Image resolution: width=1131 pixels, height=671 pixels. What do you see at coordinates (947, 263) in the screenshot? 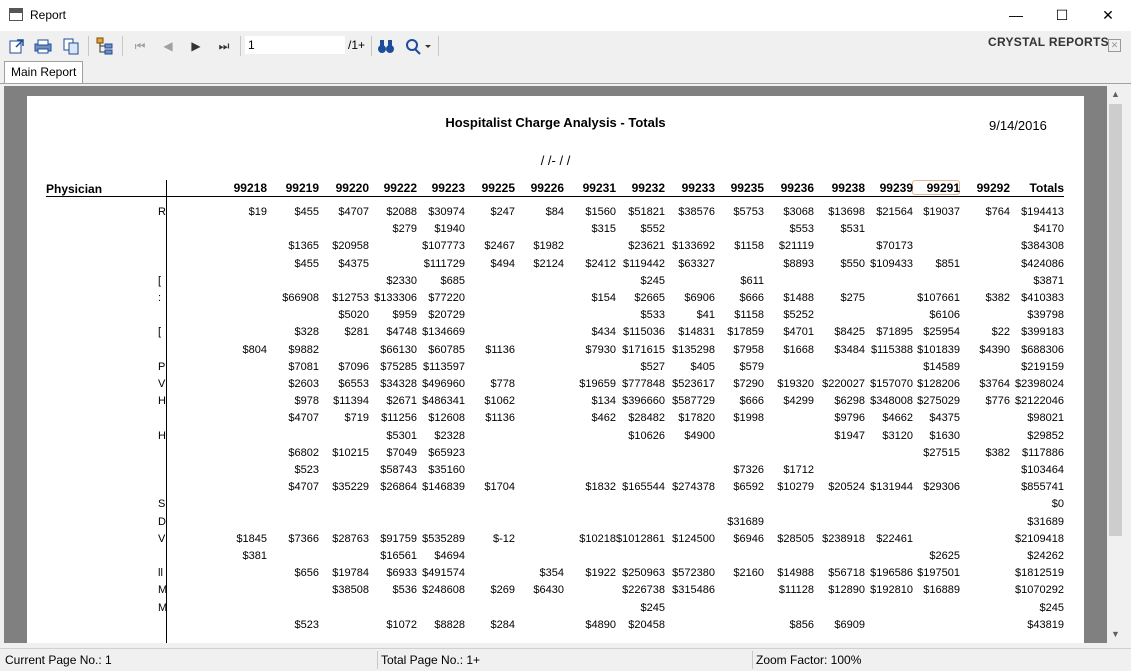
I see `charge-cell: $851` at bounding box center [947, 263].